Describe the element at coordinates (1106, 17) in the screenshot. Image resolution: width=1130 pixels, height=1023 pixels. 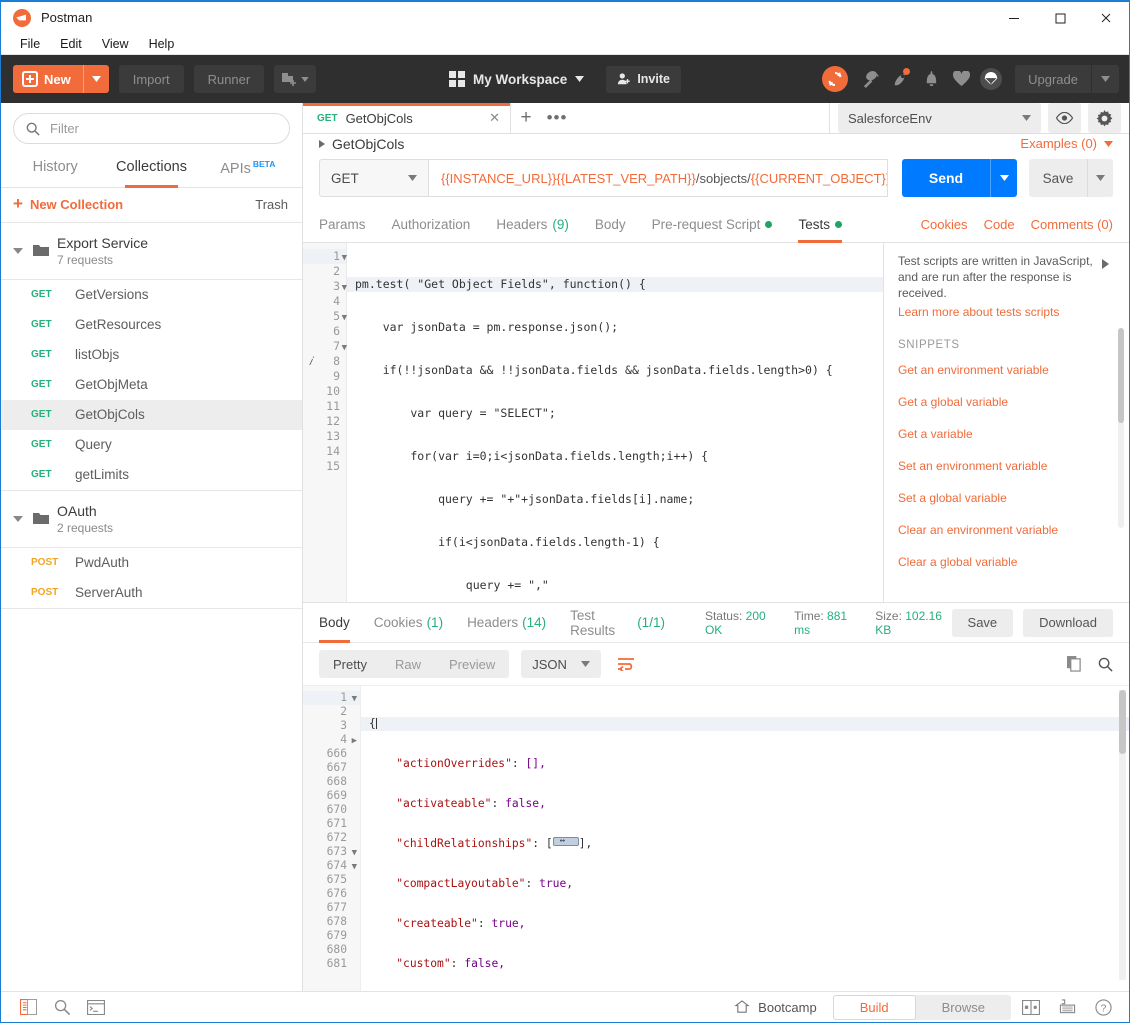
I see `close-button` at that location.